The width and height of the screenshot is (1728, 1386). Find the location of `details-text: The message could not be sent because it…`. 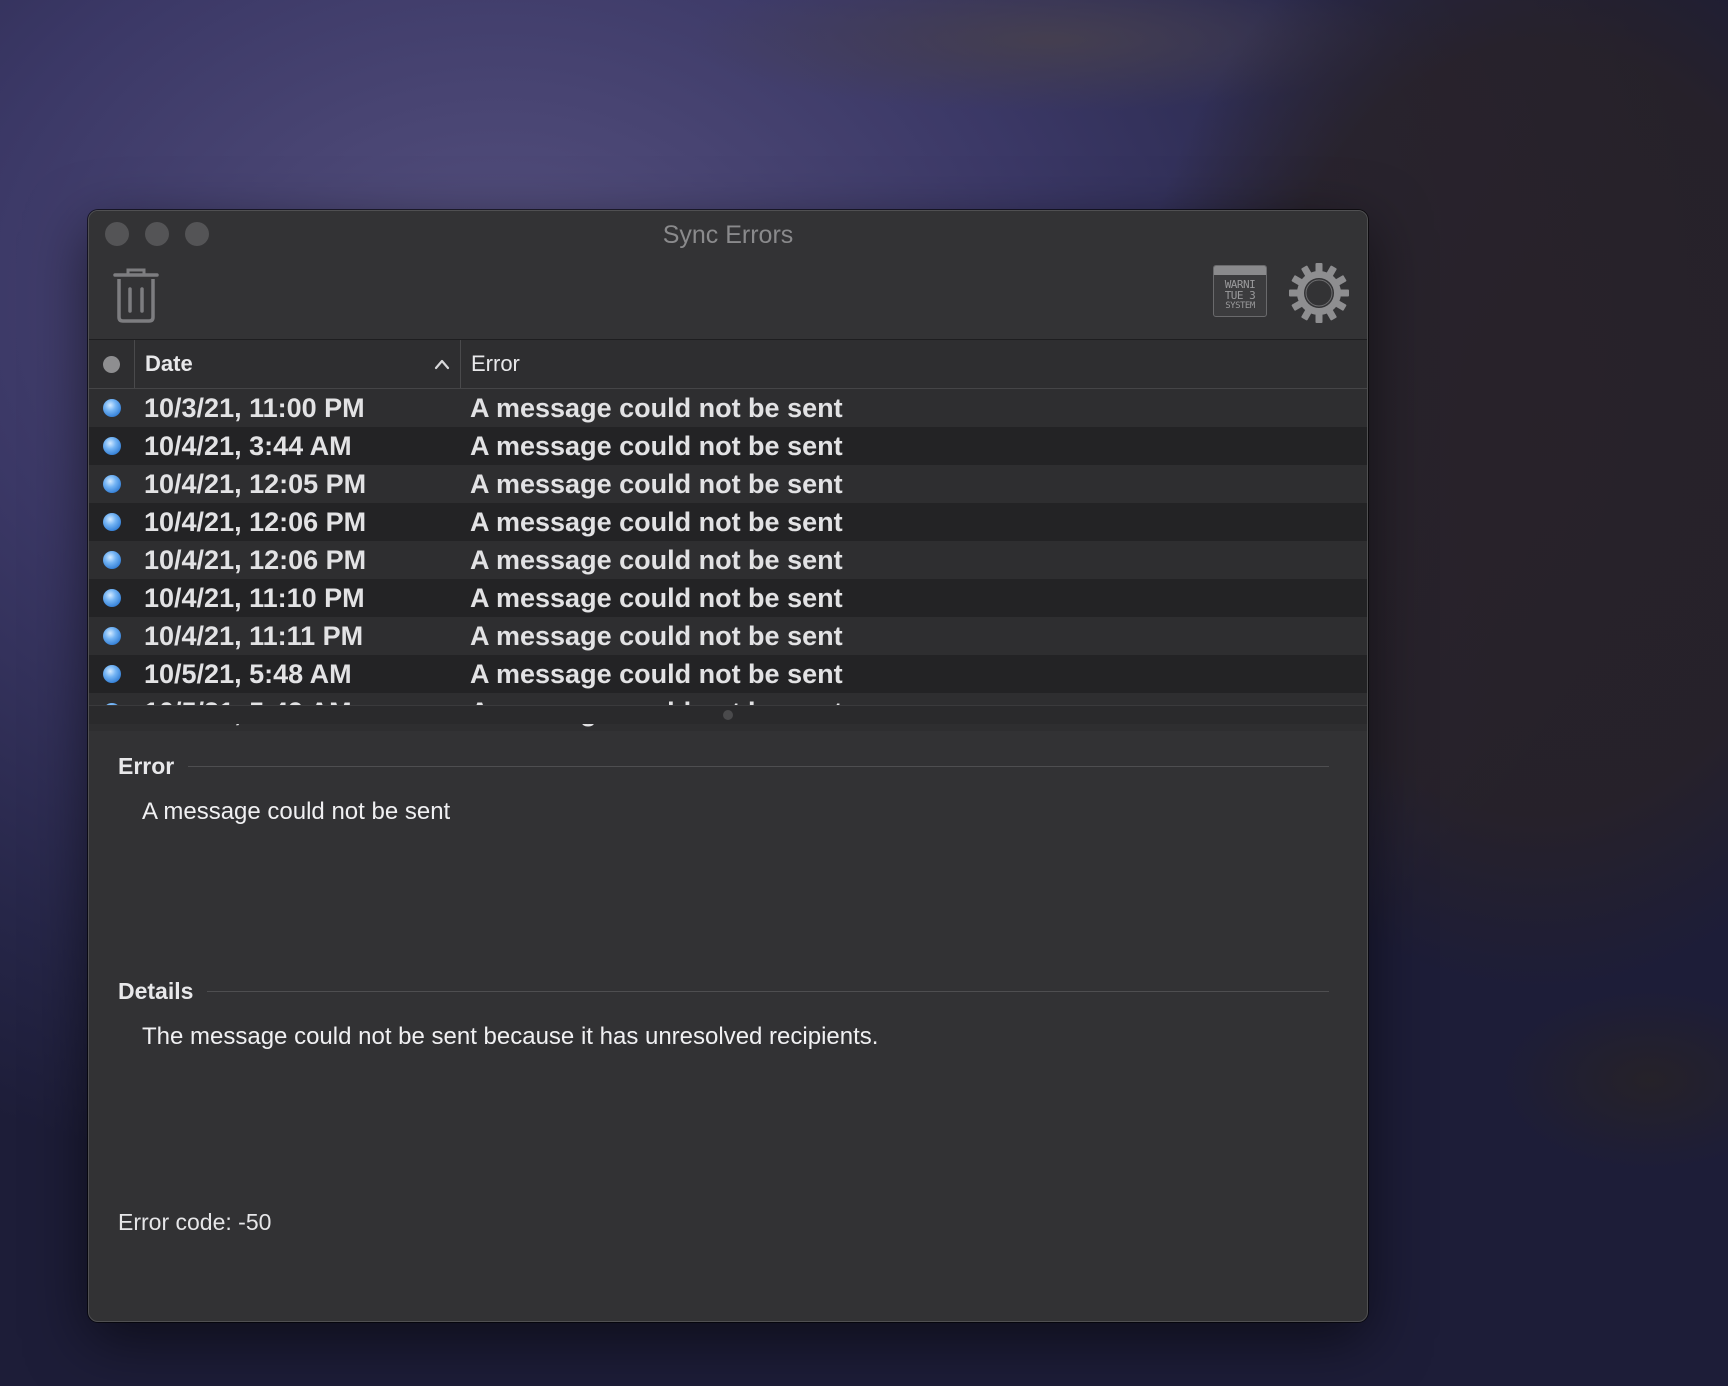

details-text: The message could not be sent because it… is located at coordinates (510, 1036).